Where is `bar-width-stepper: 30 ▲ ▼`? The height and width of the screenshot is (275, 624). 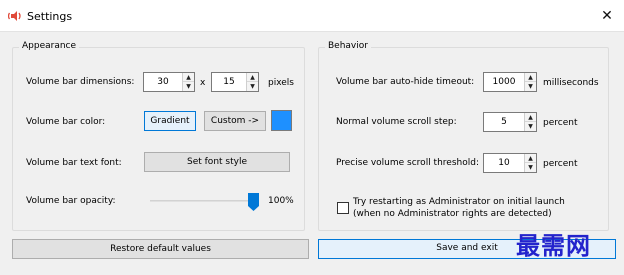
bar-width-stepper: 30 ▲ ▼ is located at coordinates (169, 82).